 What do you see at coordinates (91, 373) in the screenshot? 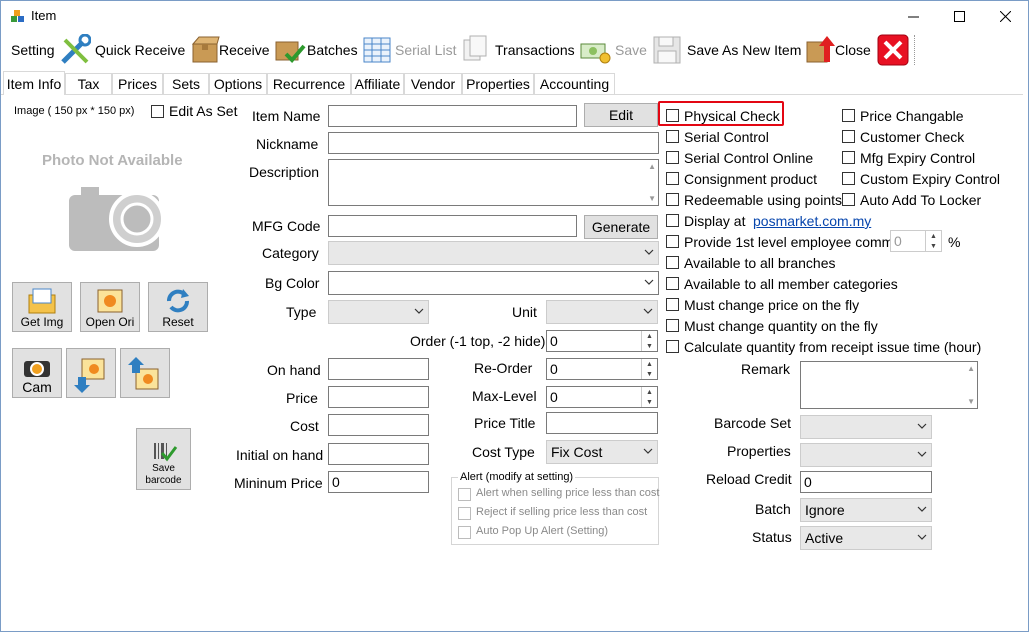
I see `image-down-button` at bounding box center [91, 373].